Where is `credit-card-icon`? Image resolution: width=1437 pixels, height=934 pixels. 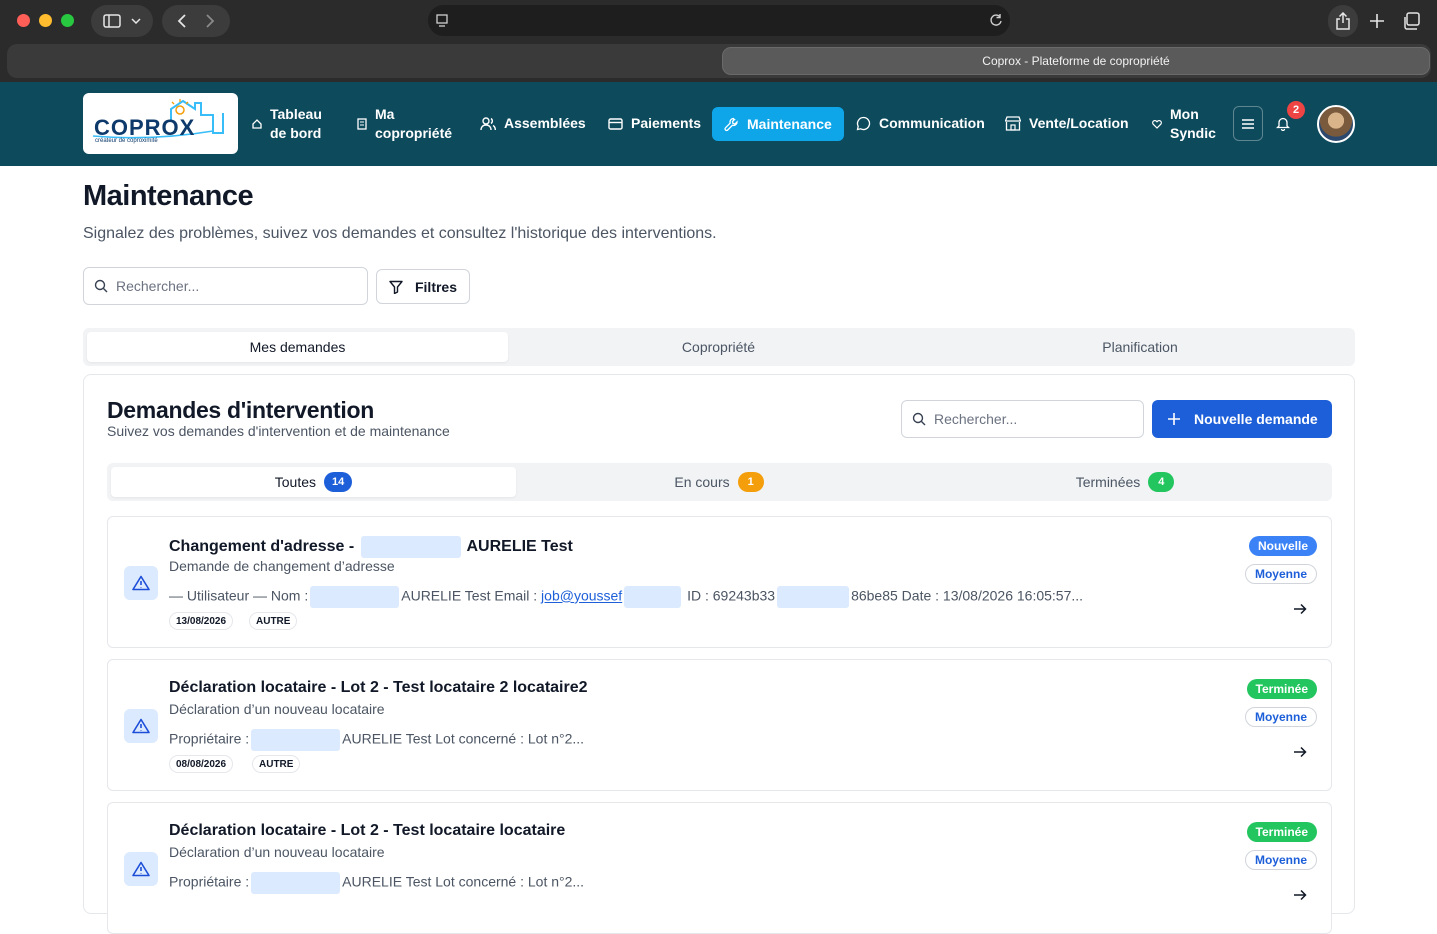 credit-card-icon is located at coordinates (615, 123).